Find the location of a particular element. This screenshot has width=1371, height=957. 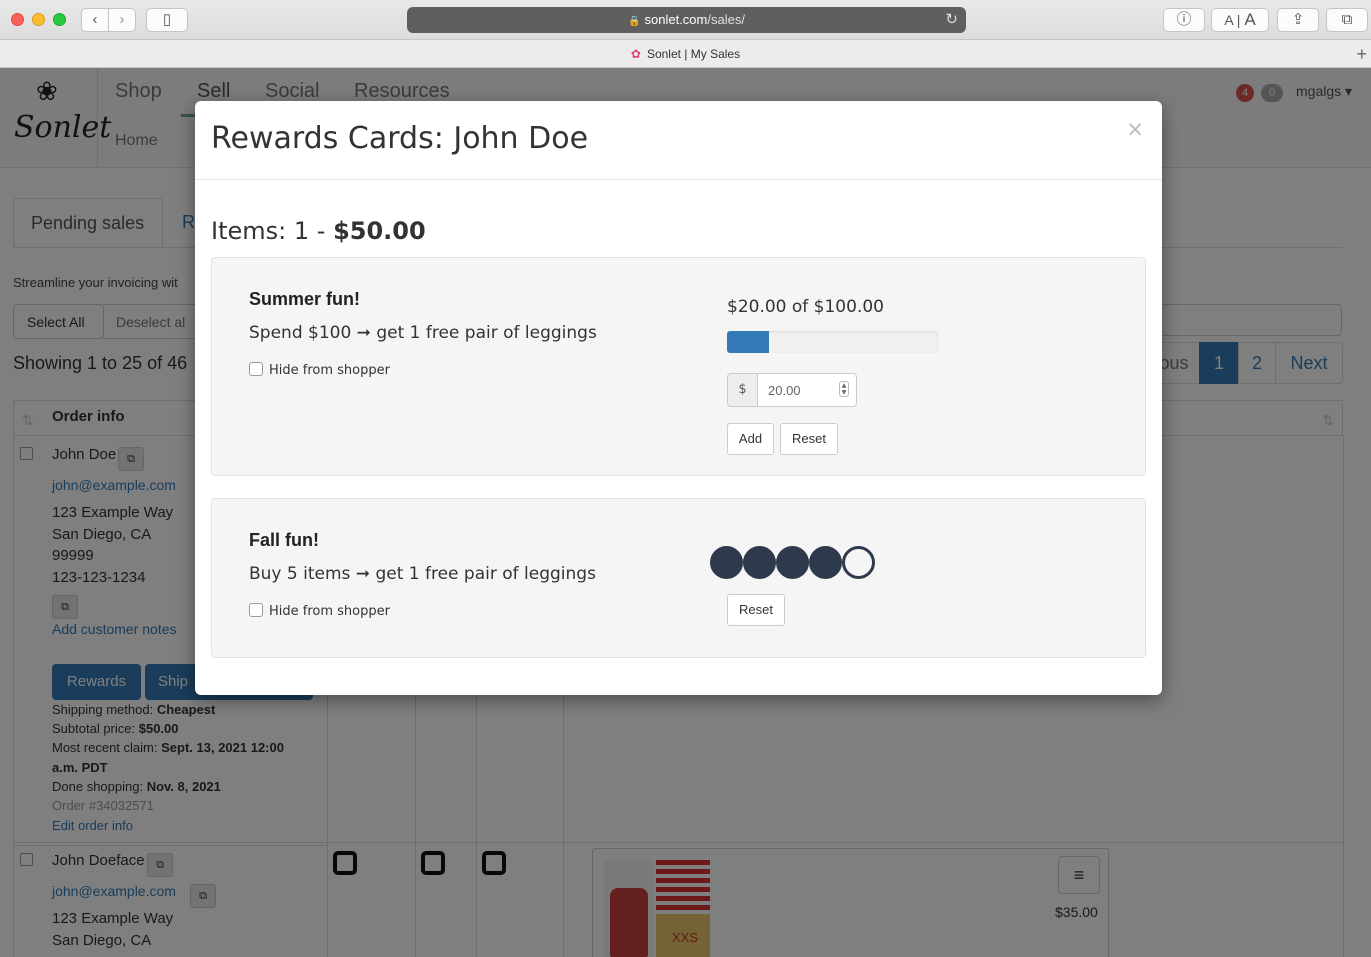

close-icon: × is located at coordinates (1135, 129).